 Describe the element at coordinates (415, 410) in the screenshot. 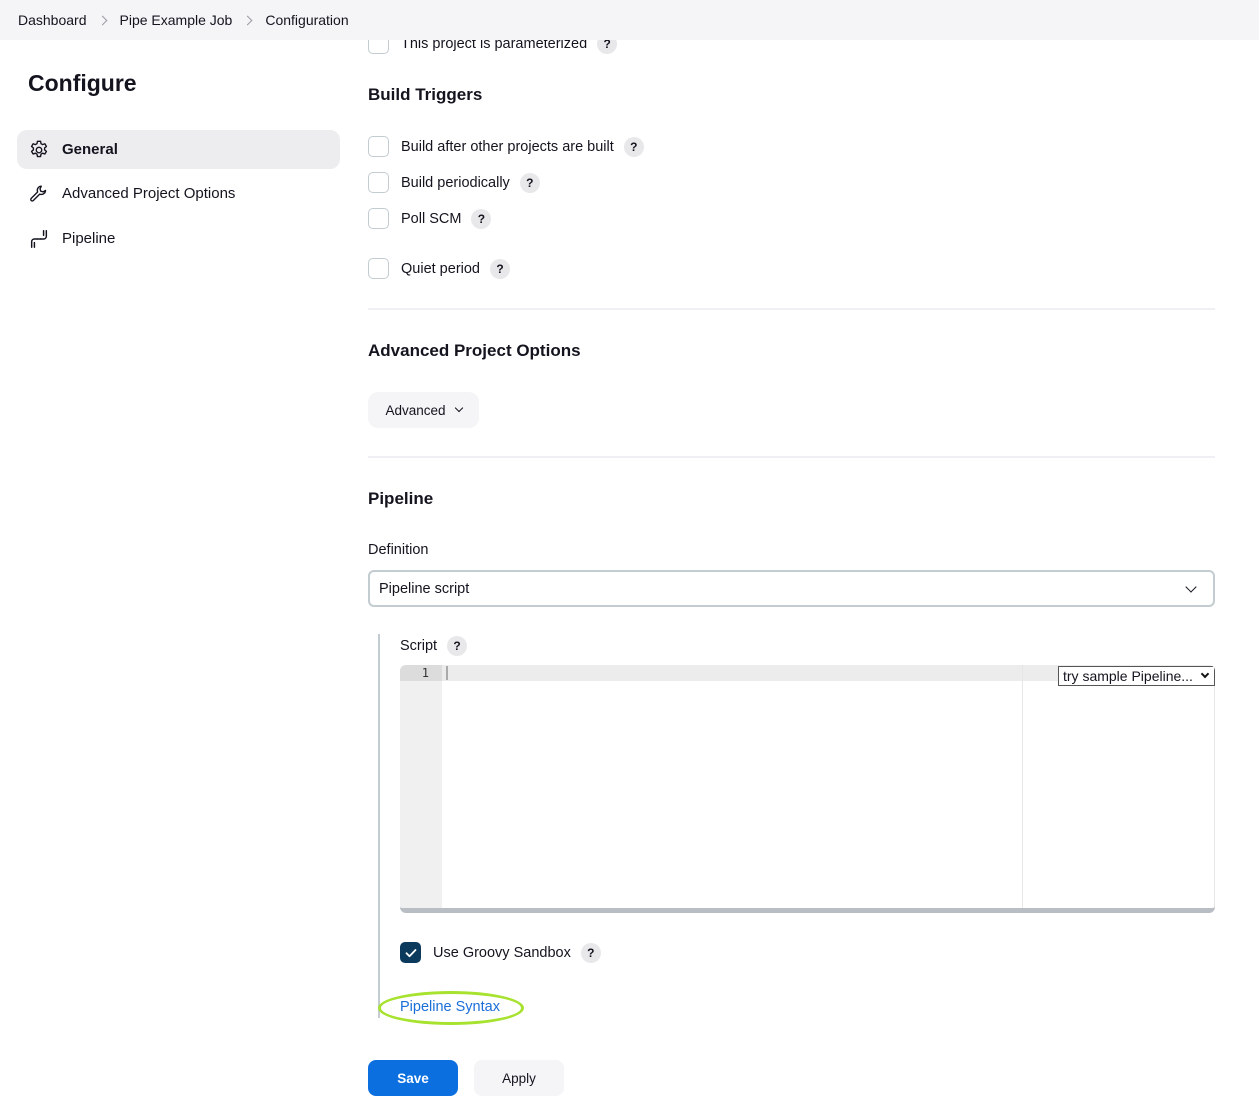

I see `advanced-button-label: Advanced` at that location.